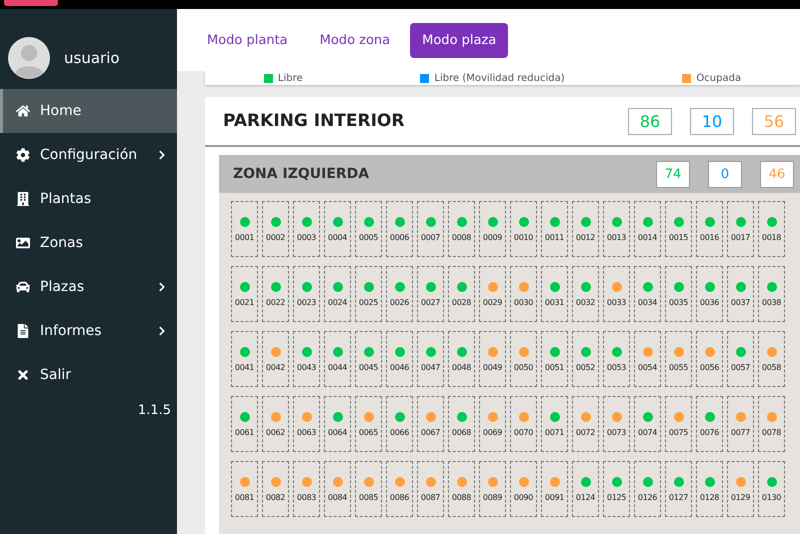  I want to click on parking-slot: 0077, so click(740, 424).